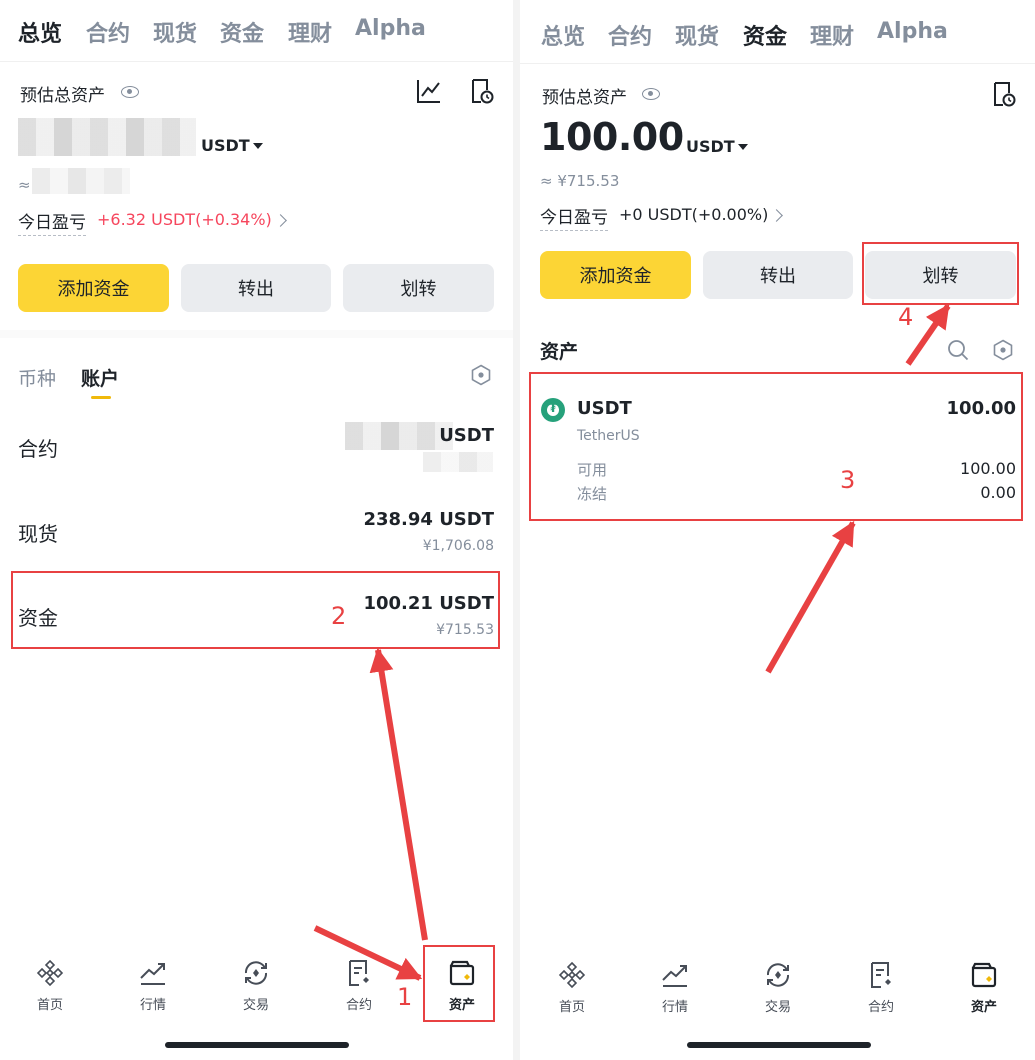  What do you see at coordinates (612, 137) in the screenshot?
I see `total-balance: 100.00` at bounding box center [612, 137].